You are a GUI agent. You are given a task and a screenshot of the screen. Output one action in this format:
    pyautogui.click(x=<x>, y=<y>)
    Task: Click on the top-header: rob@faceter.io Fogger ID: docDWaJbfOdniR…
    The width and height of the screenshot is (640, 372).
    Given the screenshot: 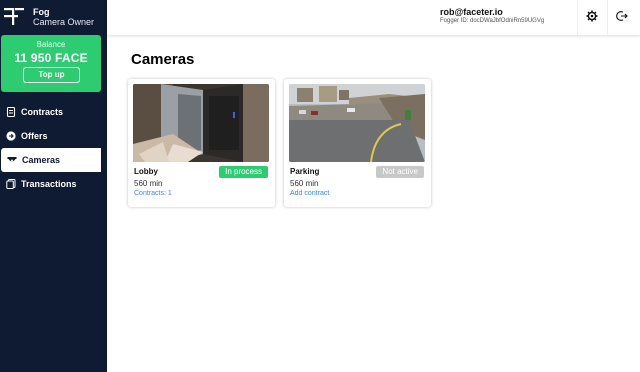 What is the action you would take?
    pyautogui.click(x=373, y=17)
    